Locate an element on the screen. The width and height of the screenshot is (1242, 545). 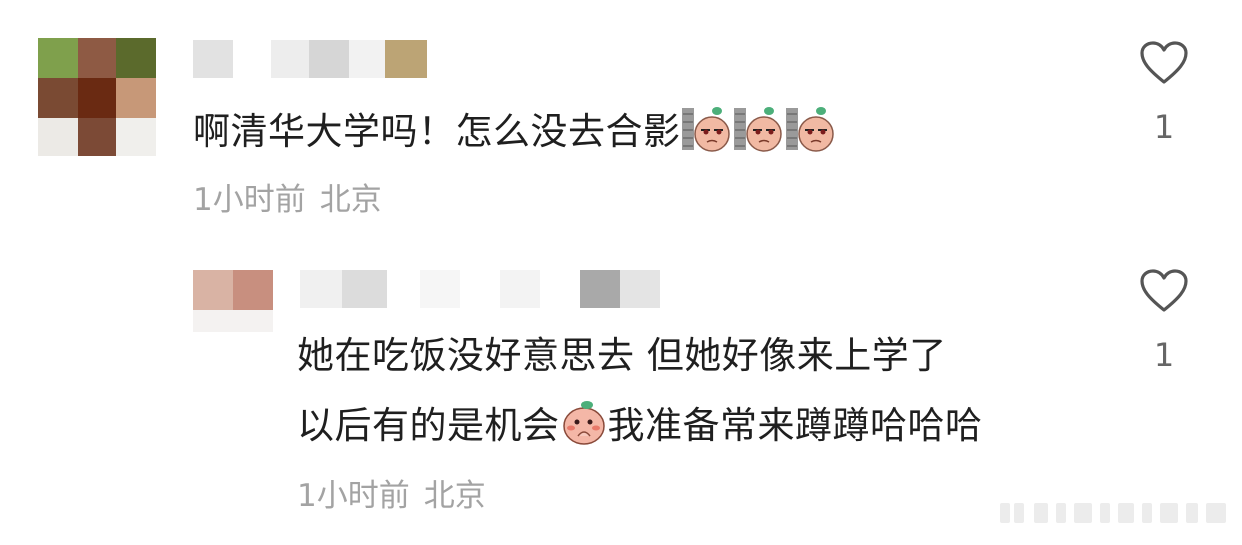
comment-time: 1小时前 is located at coordinates (249, 200).